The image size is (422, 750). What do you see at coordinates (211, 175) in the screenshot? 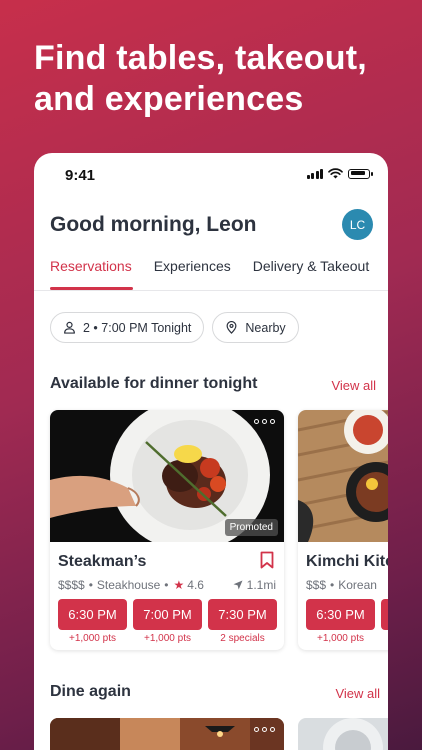
I see `status-bar: 9:41` at bounding box center [211, 175].